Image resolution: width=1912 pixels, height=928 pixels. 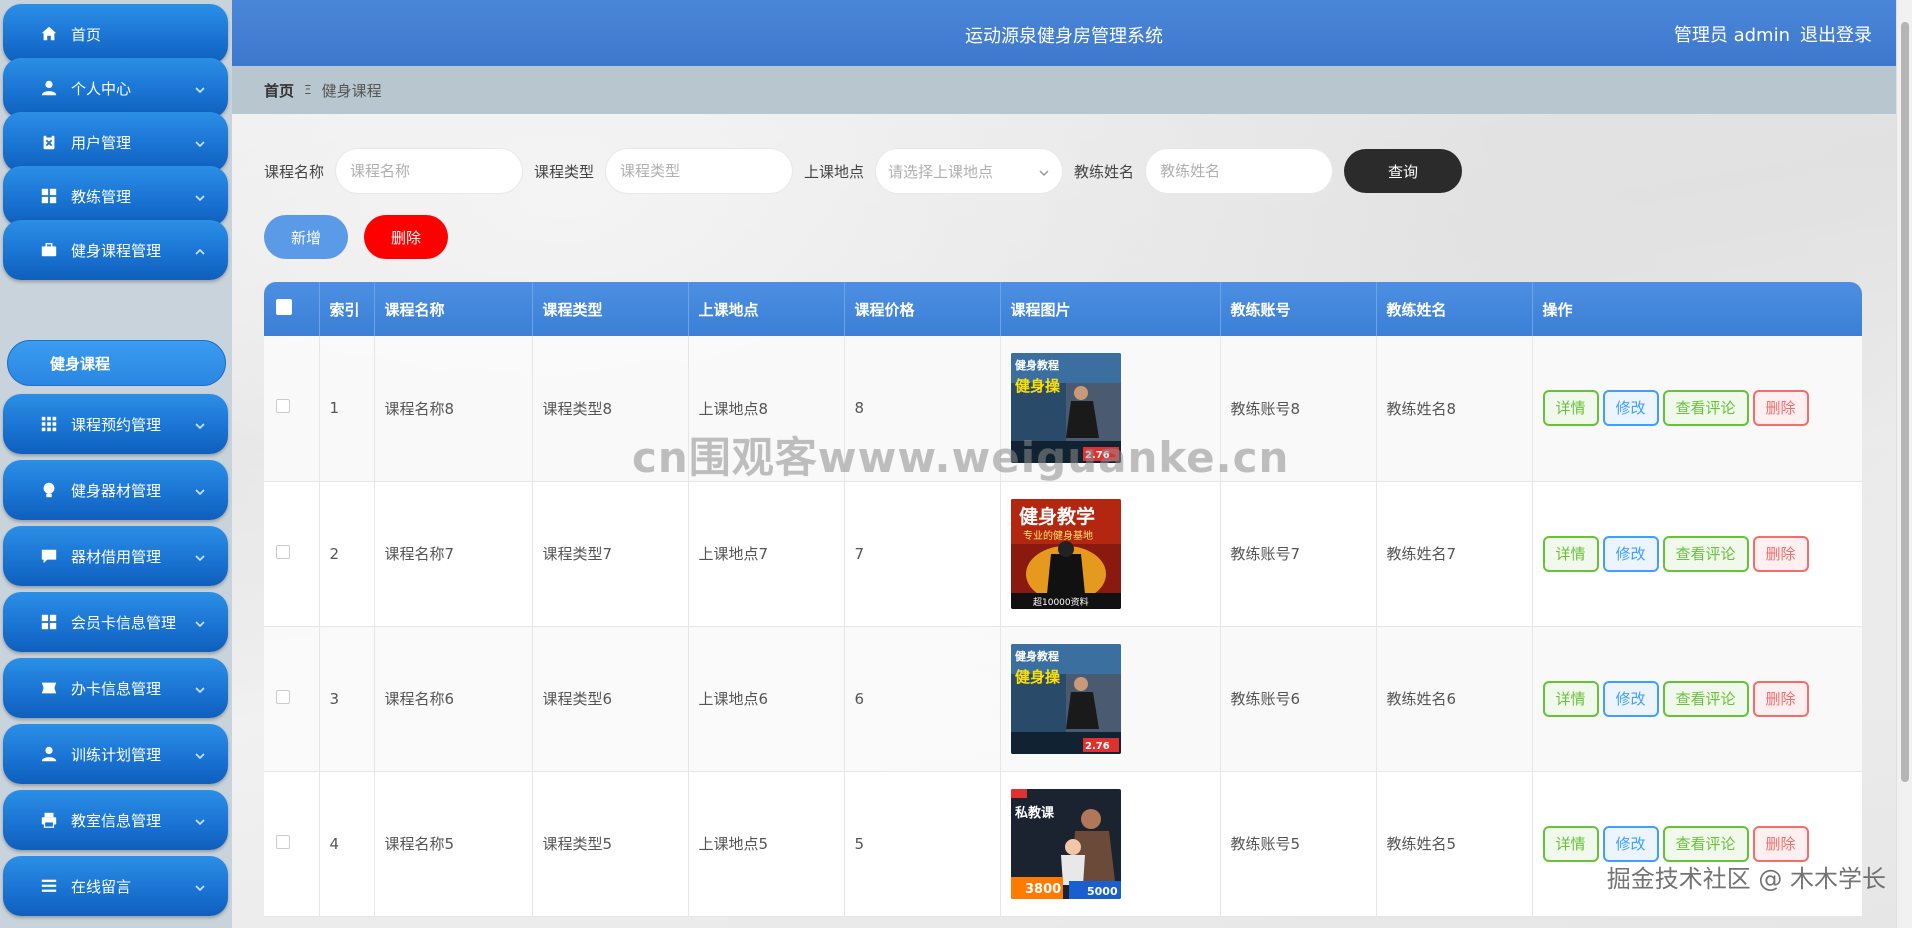 I want to click on sidebar-item-borrow-management: 器材借用管理, so click(x=115, y=556).